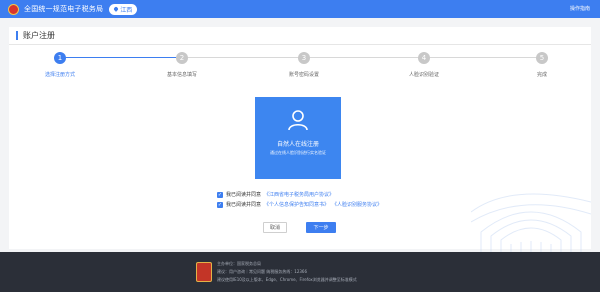 This screenshot has width=600, height=292. I want to click on top-header: 全国统一规范电子税务局 江西 操作指南, so click(300, 9).